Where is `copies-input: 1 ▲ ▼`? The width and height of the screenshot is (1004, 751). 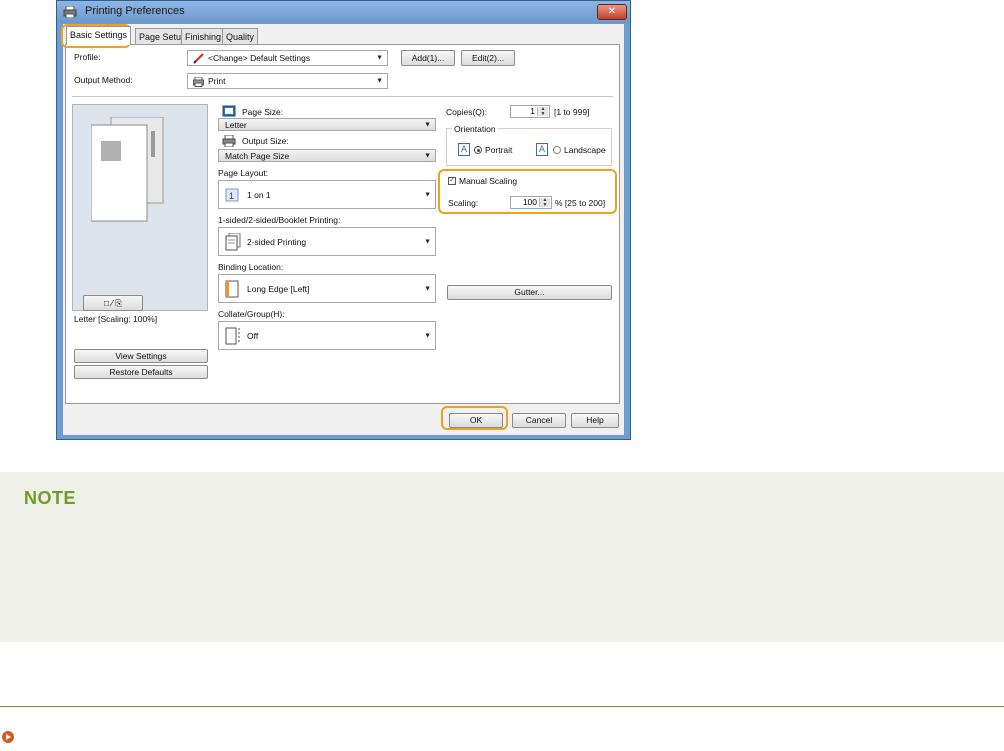
copies-input: 1 ▲ ▼ is located at coordinates (530, 111).